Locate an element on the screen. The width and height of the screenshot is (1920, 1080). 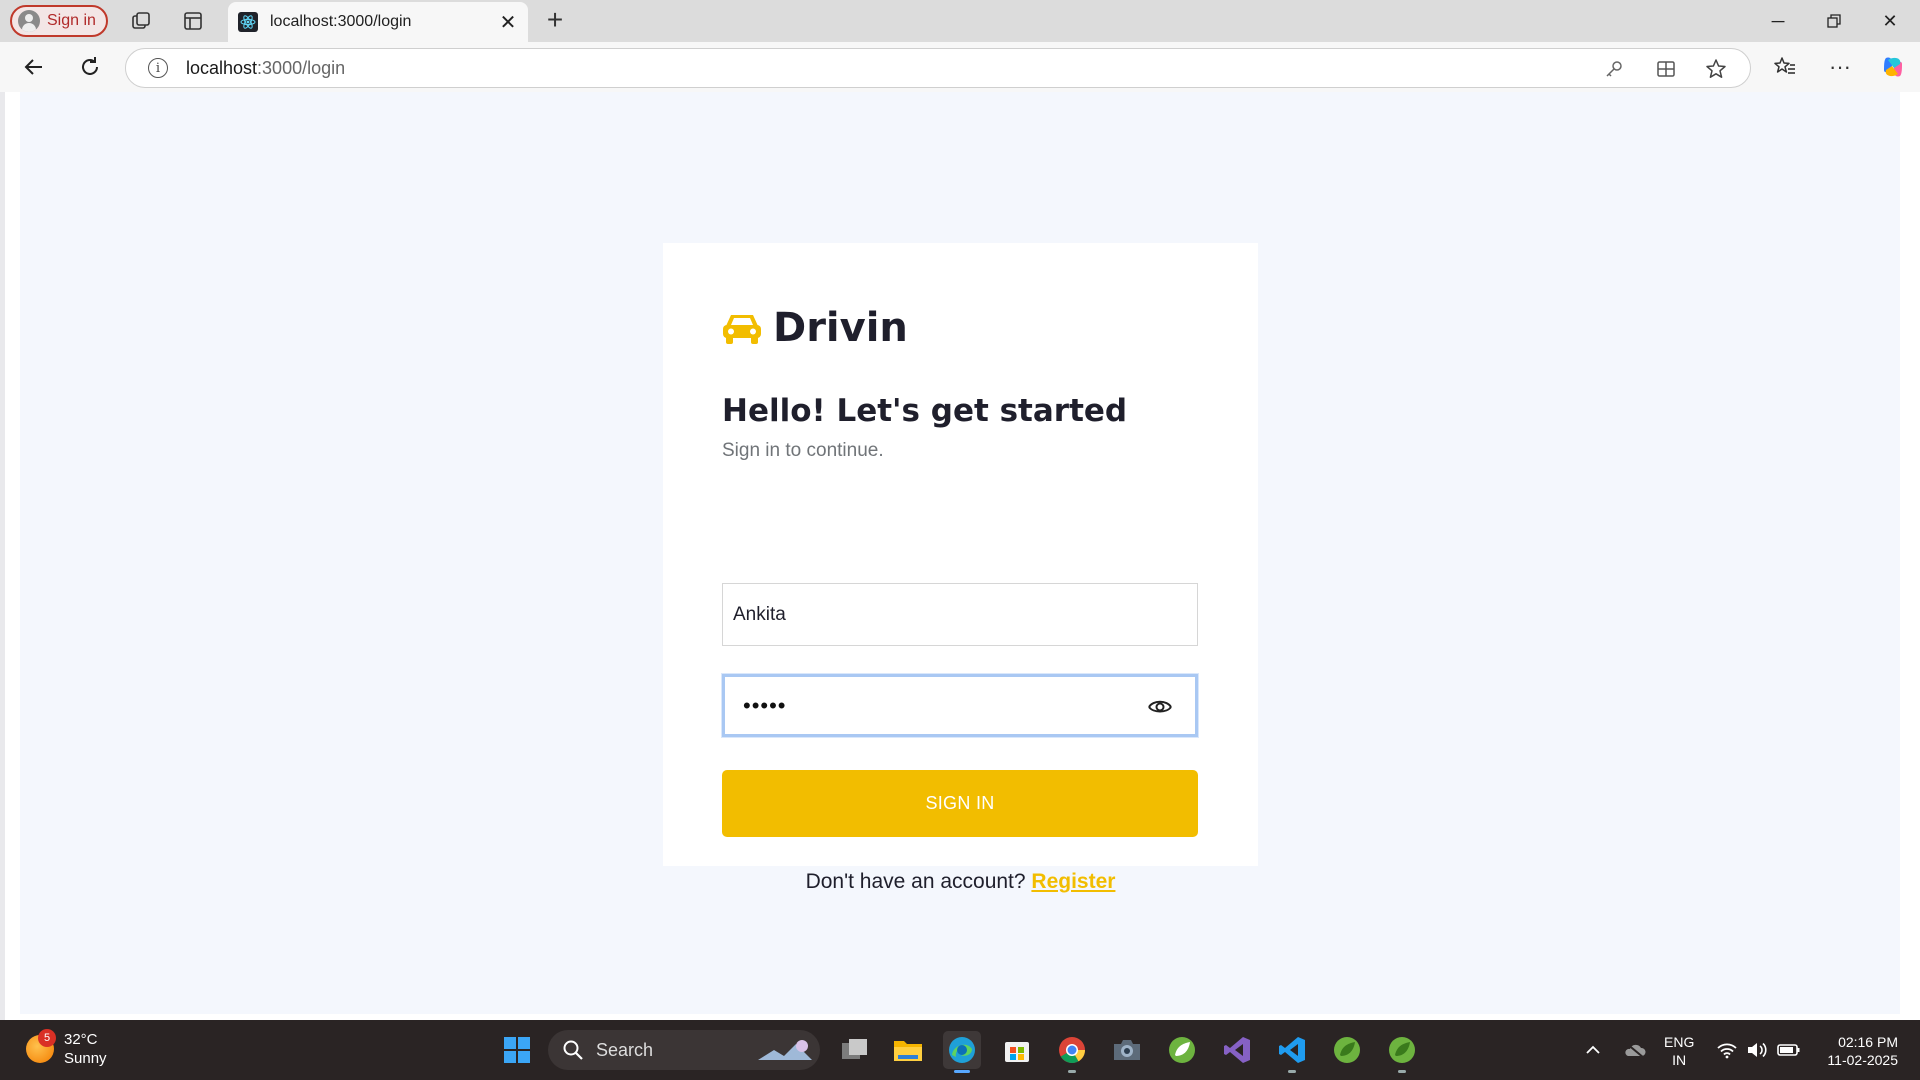
search-icon is located at coordinates (573, 1050).